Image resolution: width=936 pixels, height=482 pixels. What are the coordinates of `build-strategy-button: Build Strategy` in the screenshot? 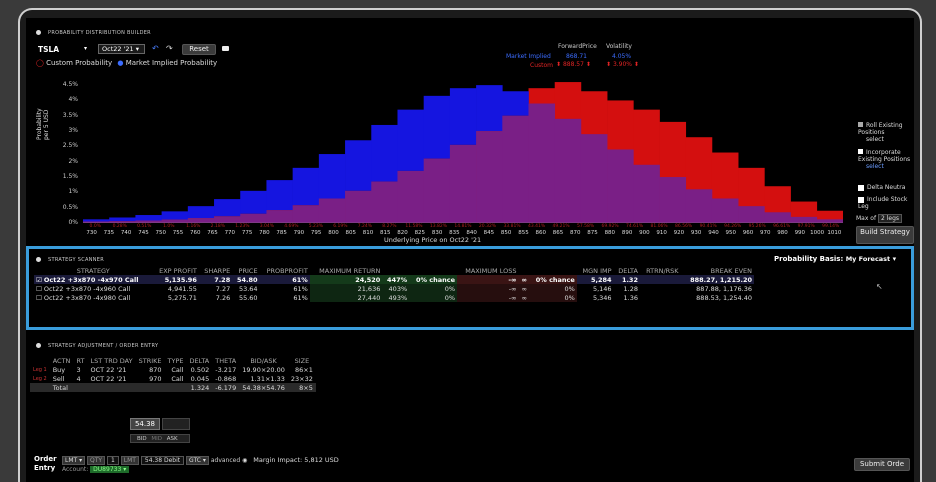 It's located at (885, 235).